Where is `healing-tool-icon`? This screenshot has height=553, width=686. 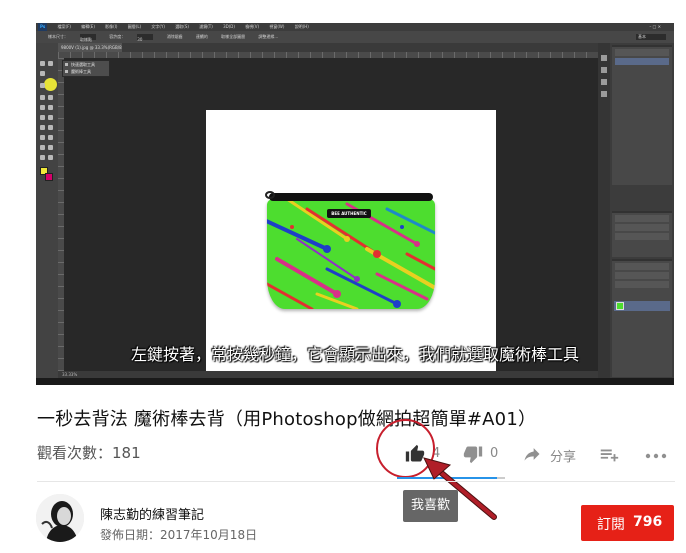
healing-tool-icon is located at coordinates (42, 107).